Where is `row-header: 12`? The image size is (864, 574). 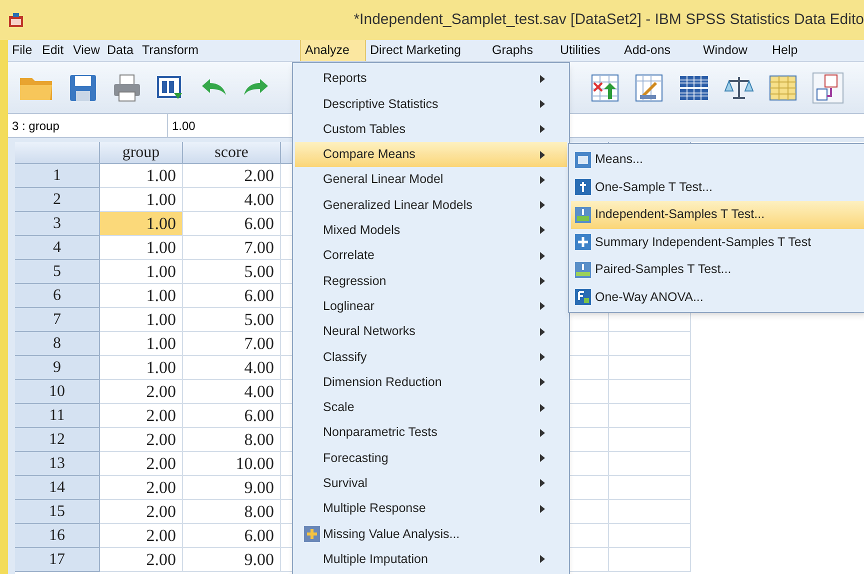 row-header: 12 is located at coordinates (57, 440).